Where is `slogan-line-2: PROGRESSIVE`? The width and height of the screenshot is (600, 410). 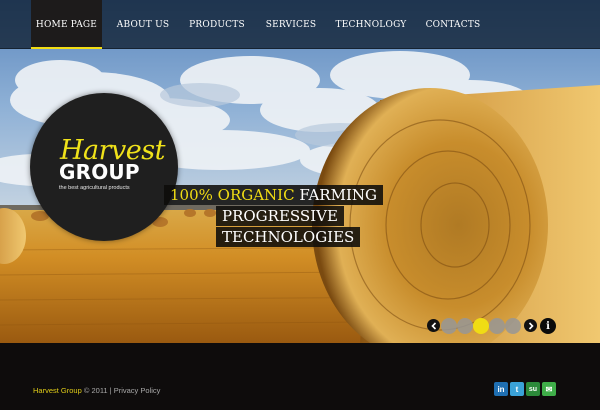
slogan-line-2: PROGRESSIVE is located at coordinates (280, 216).